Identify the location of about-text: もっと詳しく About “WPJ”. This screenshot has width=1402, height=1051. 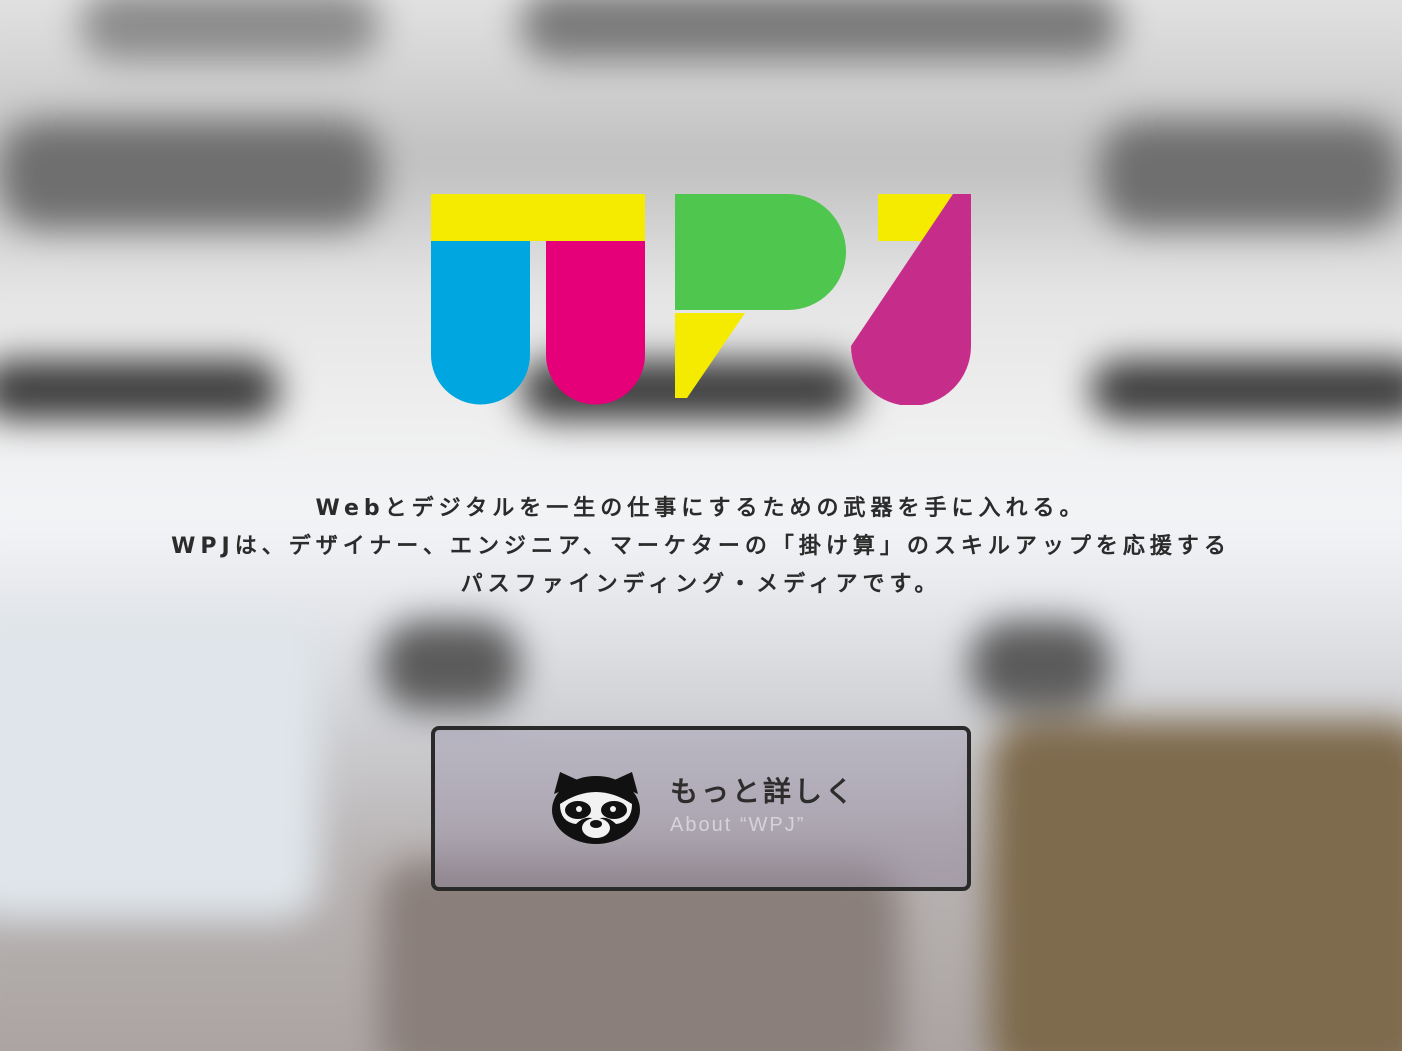
(763, 806).